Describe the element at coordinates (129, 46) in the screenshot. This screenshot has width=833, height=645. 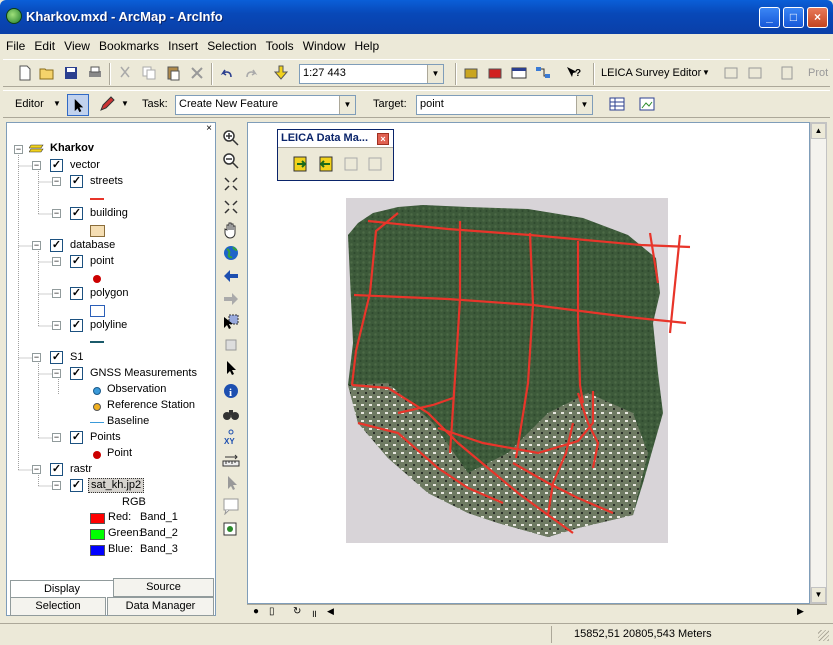
I see `menu-bookmarks: Bookmarks` at that location.